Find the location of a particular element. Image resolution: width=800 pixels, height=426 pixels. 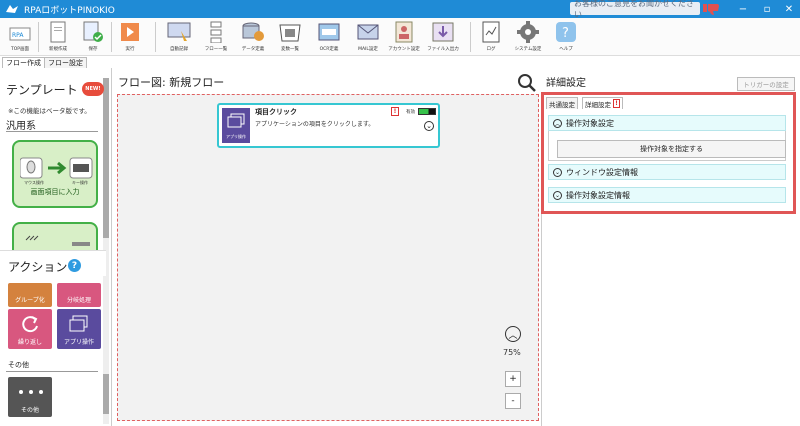

main-tabs: フロー作成 フロー設定 is located at coordinates (400, 62).